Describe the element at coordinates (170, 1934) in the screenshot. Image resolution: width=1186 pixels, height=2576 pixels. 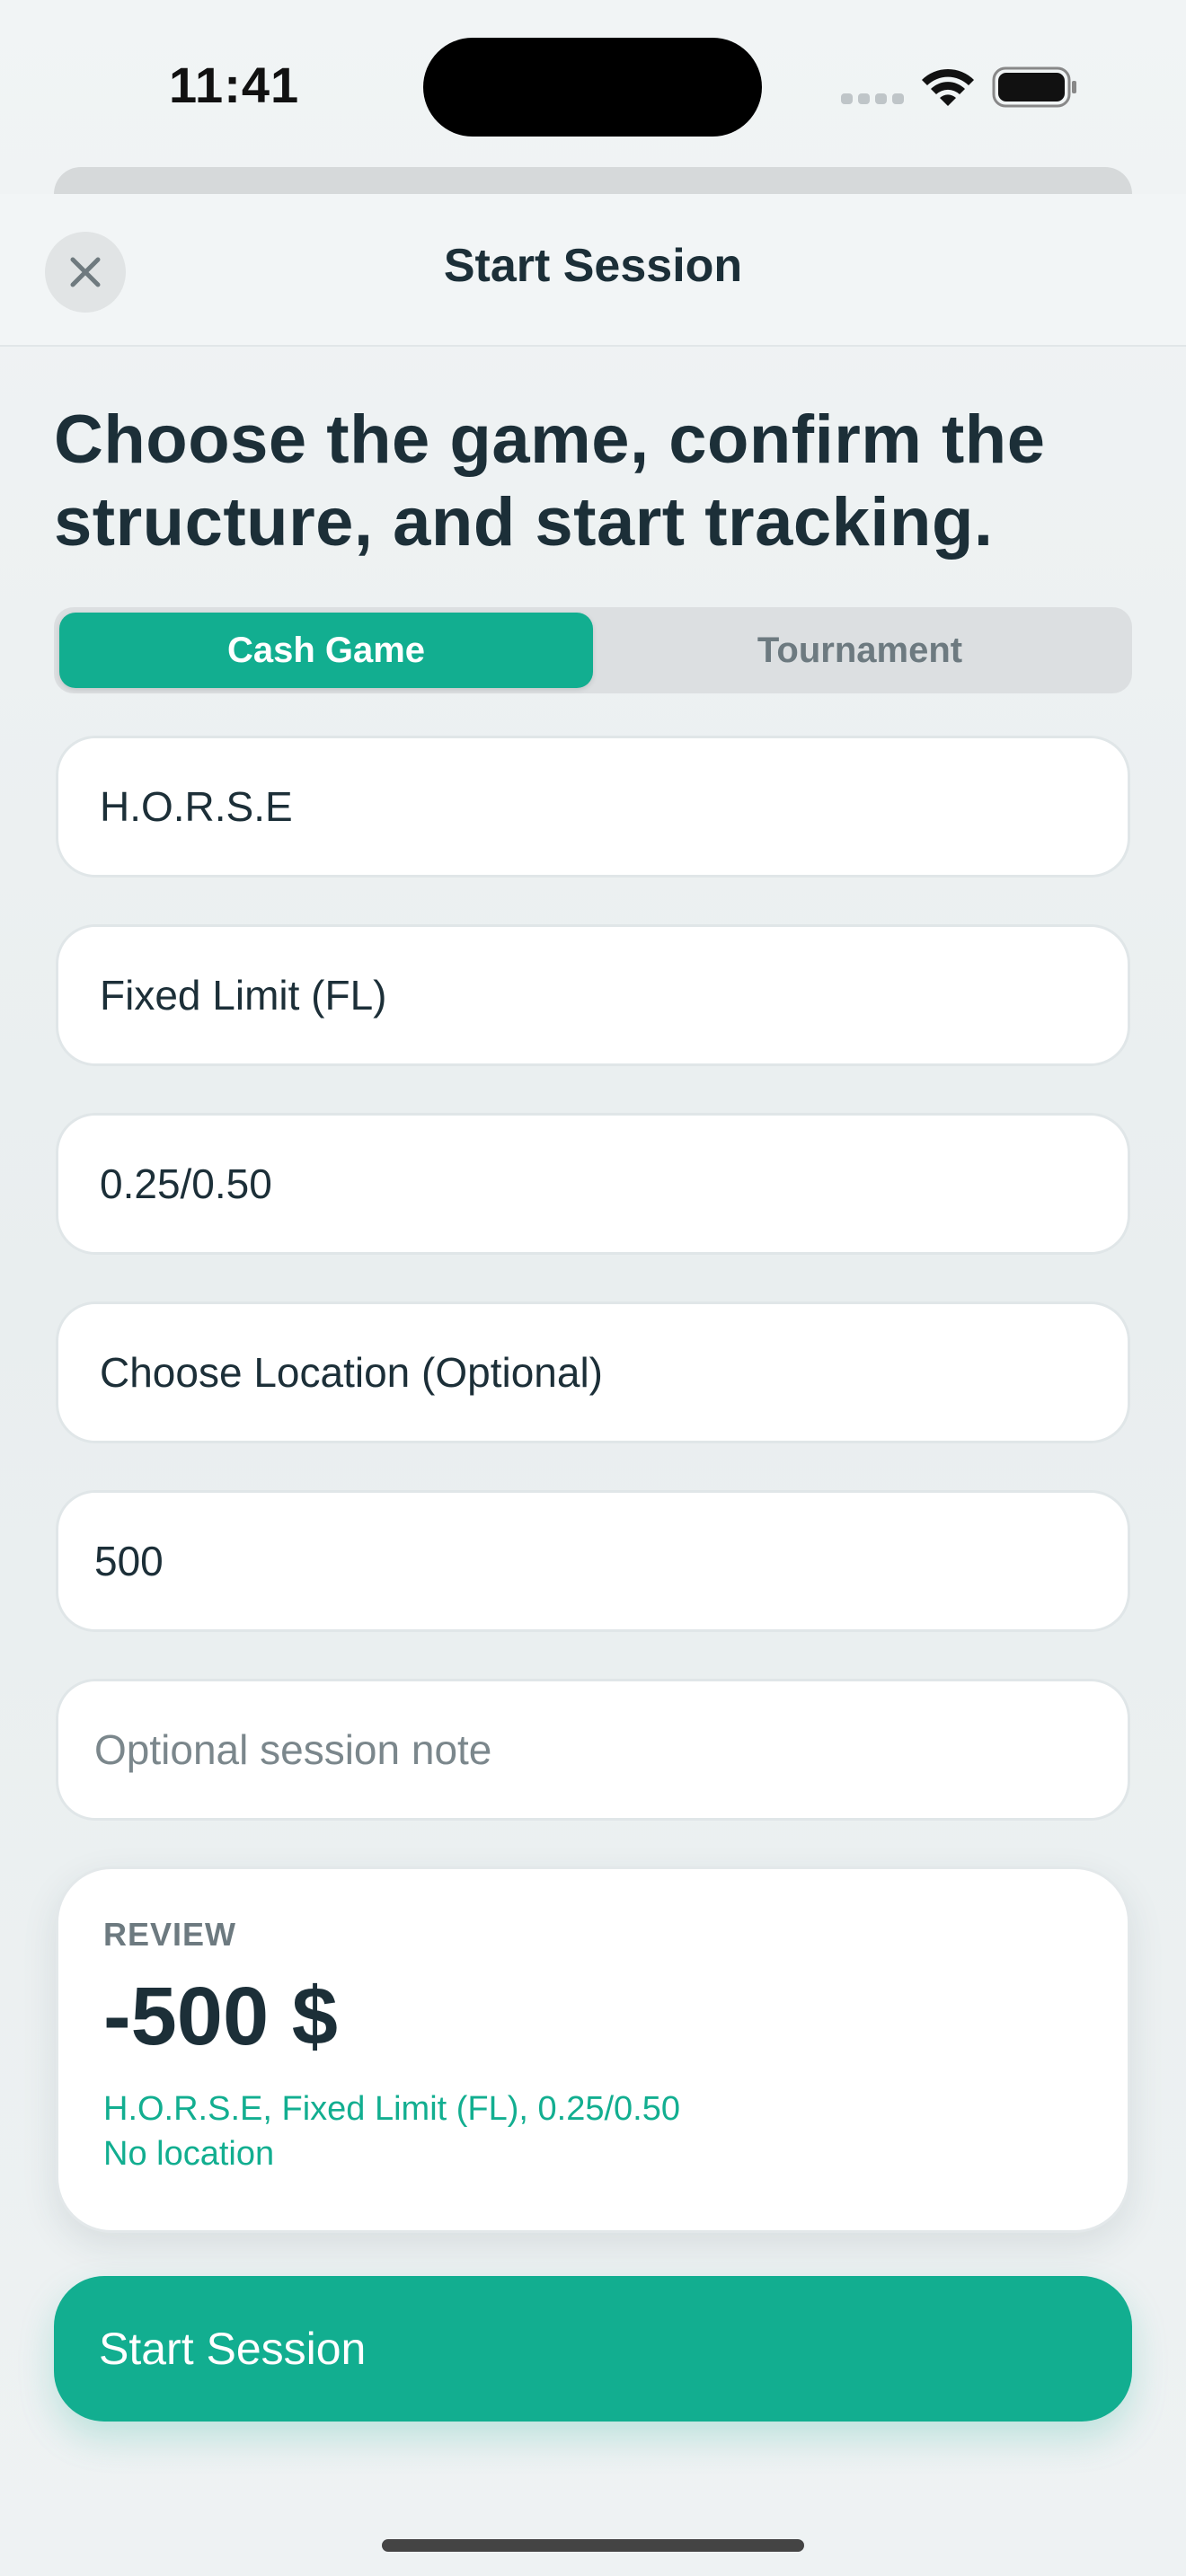
I see `review-label: REVIEW` at that location.